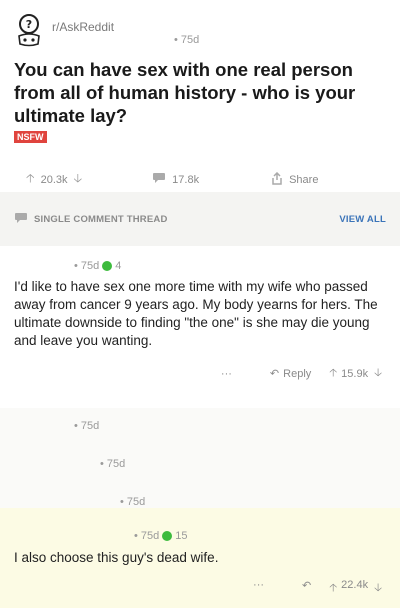 The image size is (400, 608). Describe the element at coordinates (277, 179) in the screenshot. I see `share-icon` at that location.